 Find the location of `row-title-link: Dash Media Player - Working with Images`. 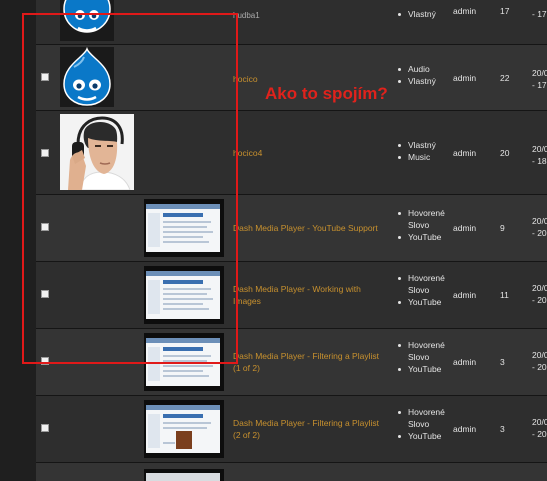

row-title-link: Dash Media Player - Working with Images is located at coordinates (308, 295).